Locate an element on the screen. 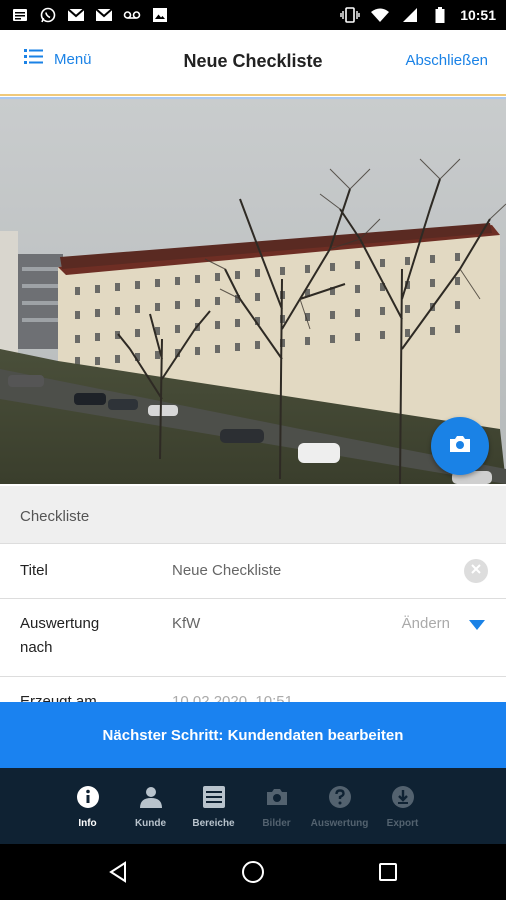  tab-evaluation: Auswertung is located at coordinates (339, 806).